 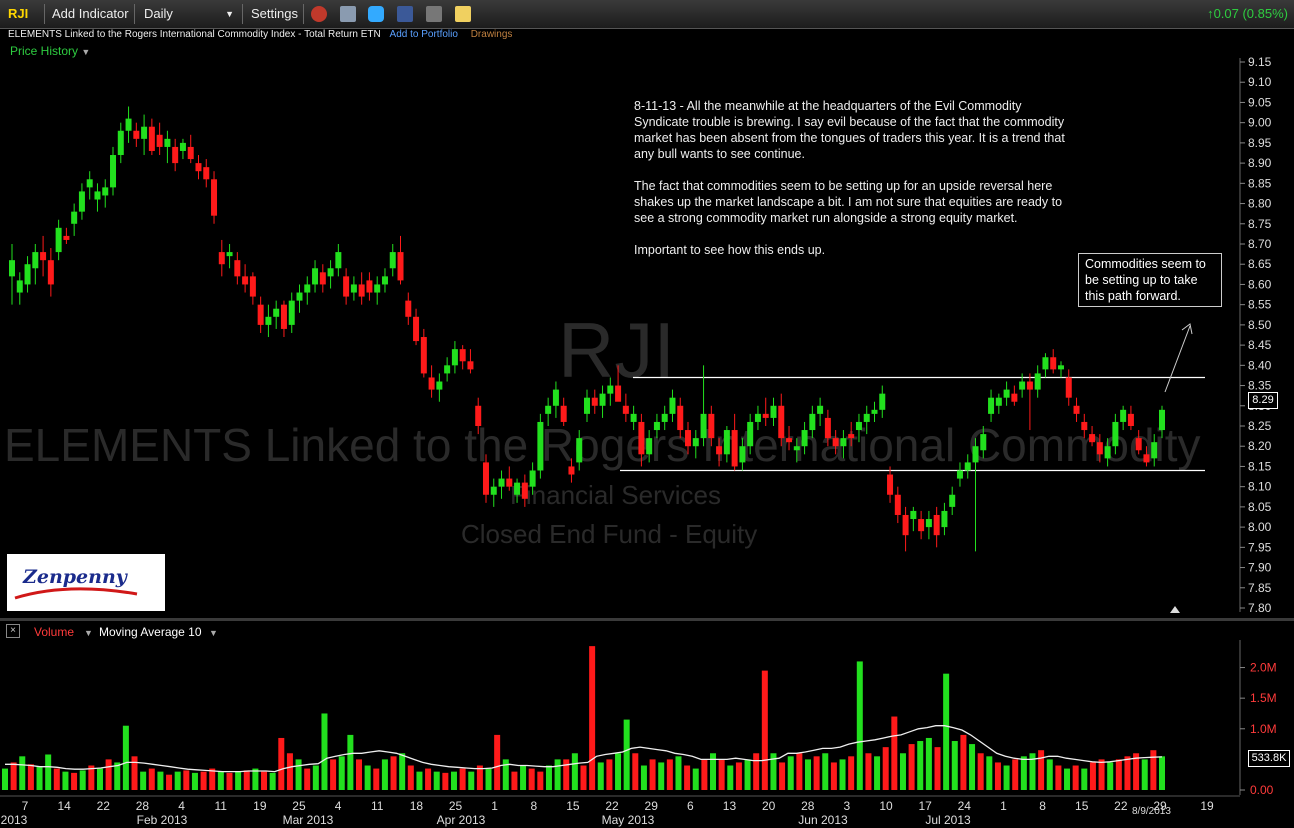 I want to click on price-tick-label: 8.00, so click(x=1260, y=527).